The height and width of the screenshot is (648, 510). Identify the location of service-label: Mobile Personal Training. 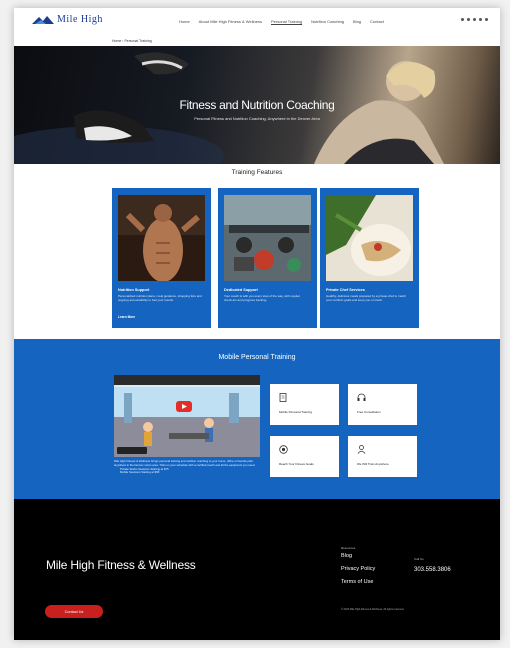
(296, 412).